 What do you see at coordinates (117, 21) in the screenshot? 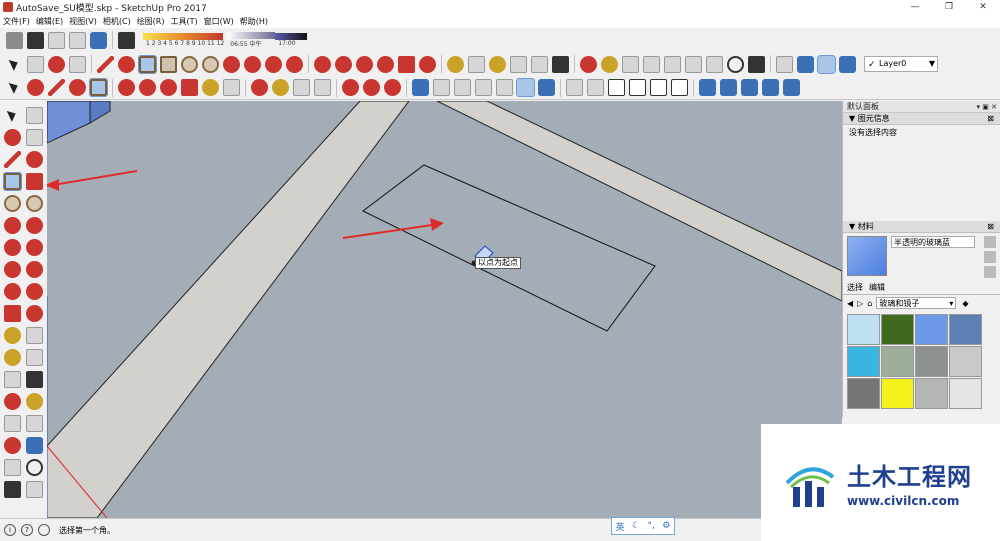
I see `menu-camera: 相机(C)` at bounding box center [117, 21].